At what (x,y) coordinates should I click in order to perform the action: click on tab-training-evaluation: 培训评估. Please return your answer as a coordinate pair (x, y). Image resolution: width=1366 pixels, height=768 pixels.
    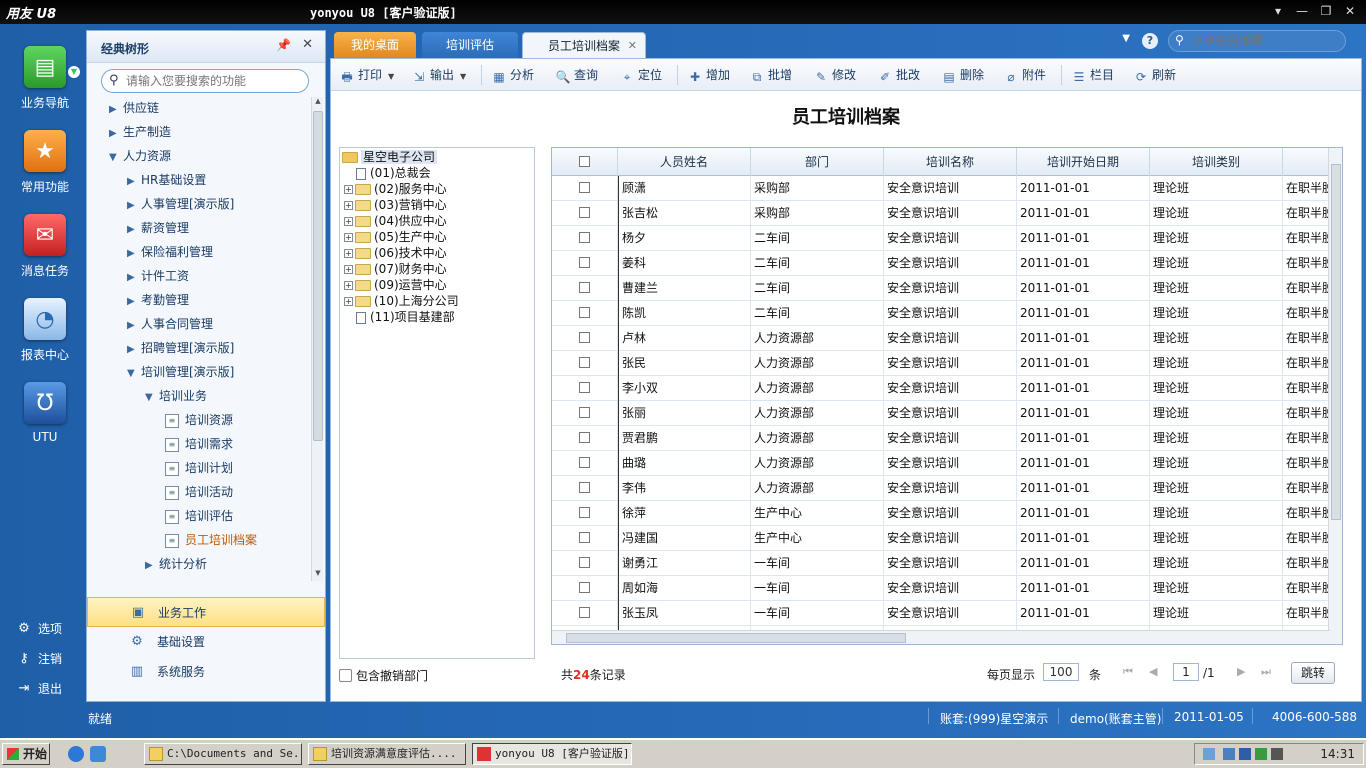
    Looking at the image, I should click on (470, 45).